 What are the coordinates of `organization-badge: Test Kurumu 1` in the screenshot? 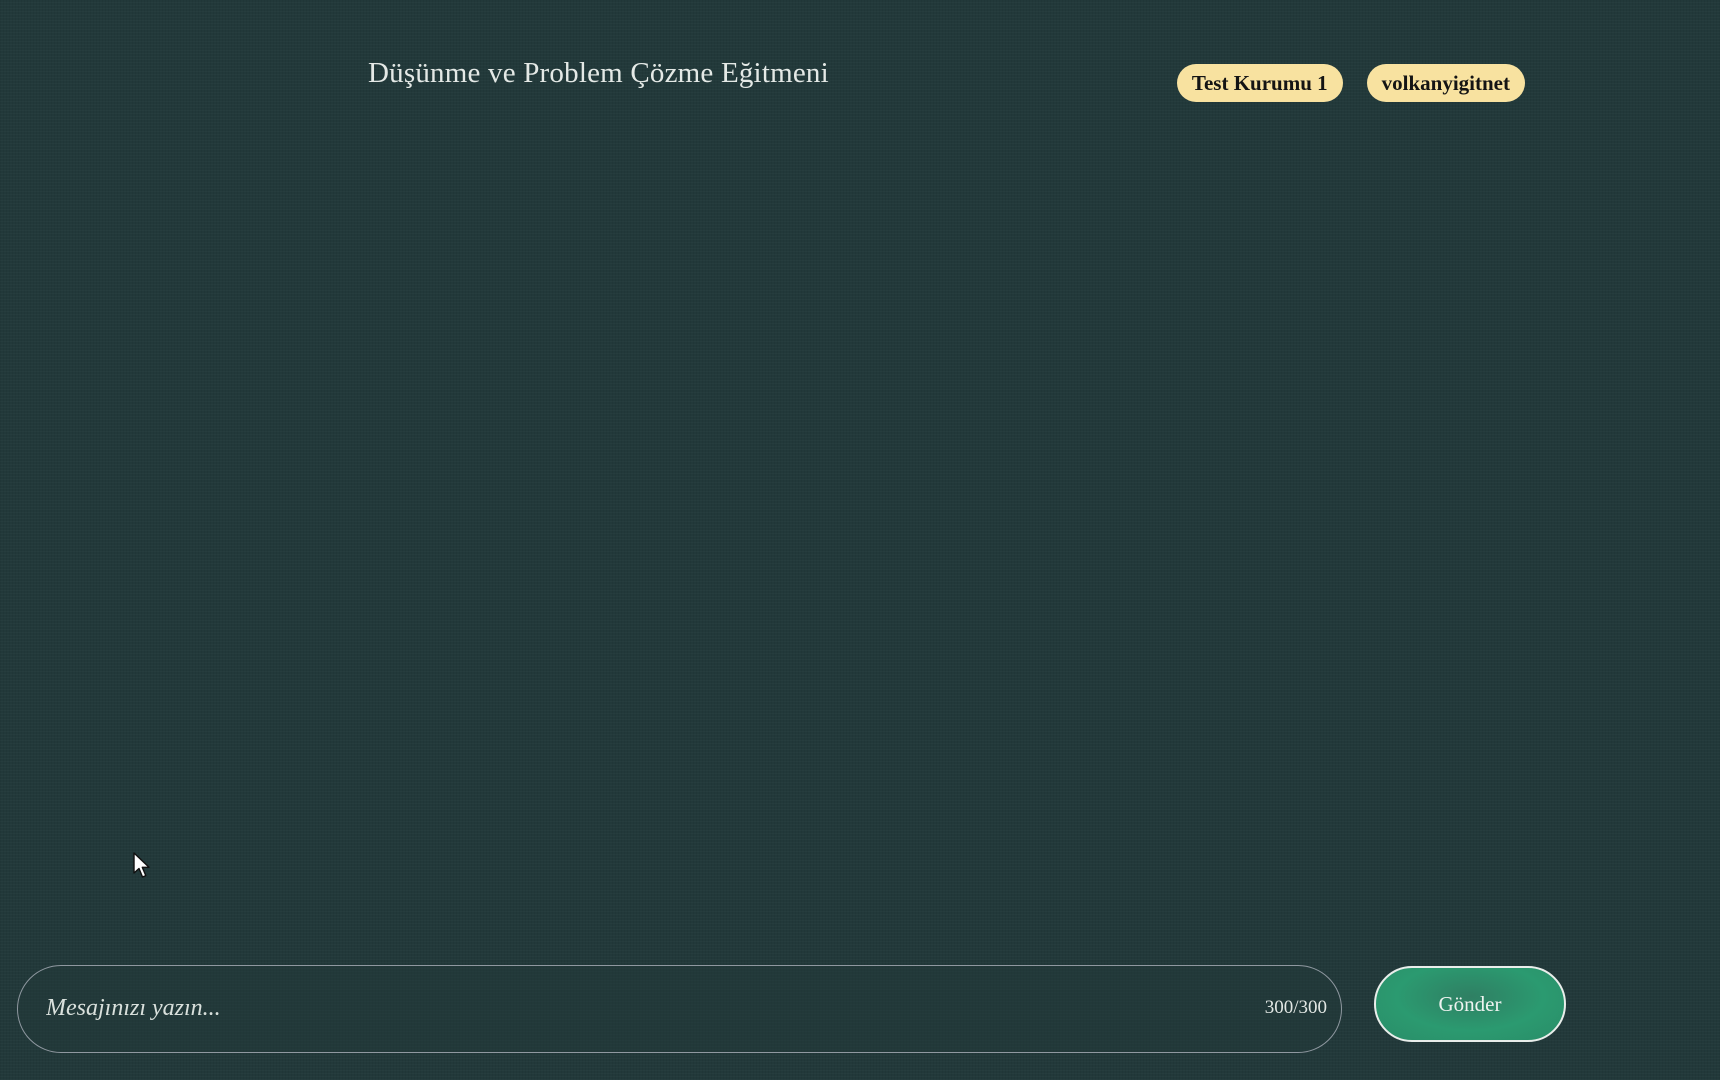 It's located at (1259, 83).